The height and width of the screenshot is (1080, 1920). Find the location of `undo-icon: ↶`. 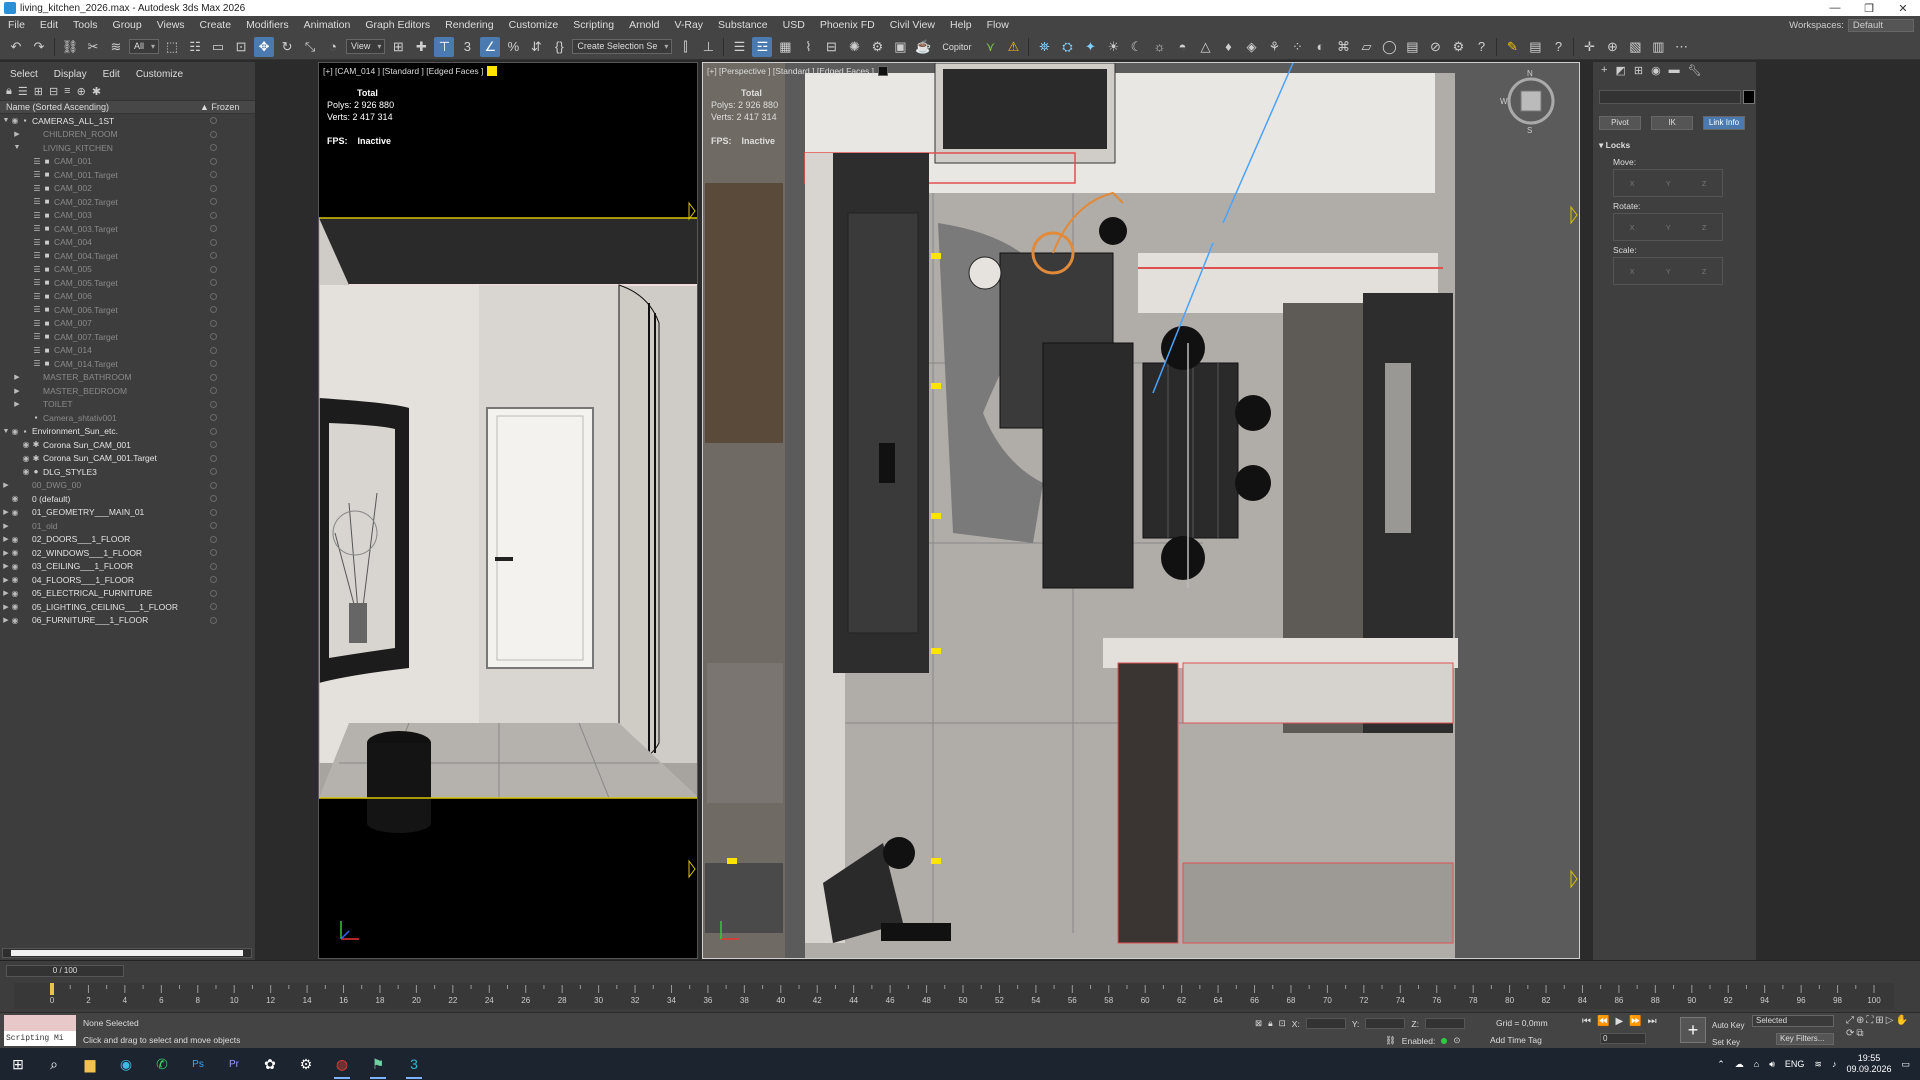

undo-icon: ↶ is located at coordinates (16, 47).